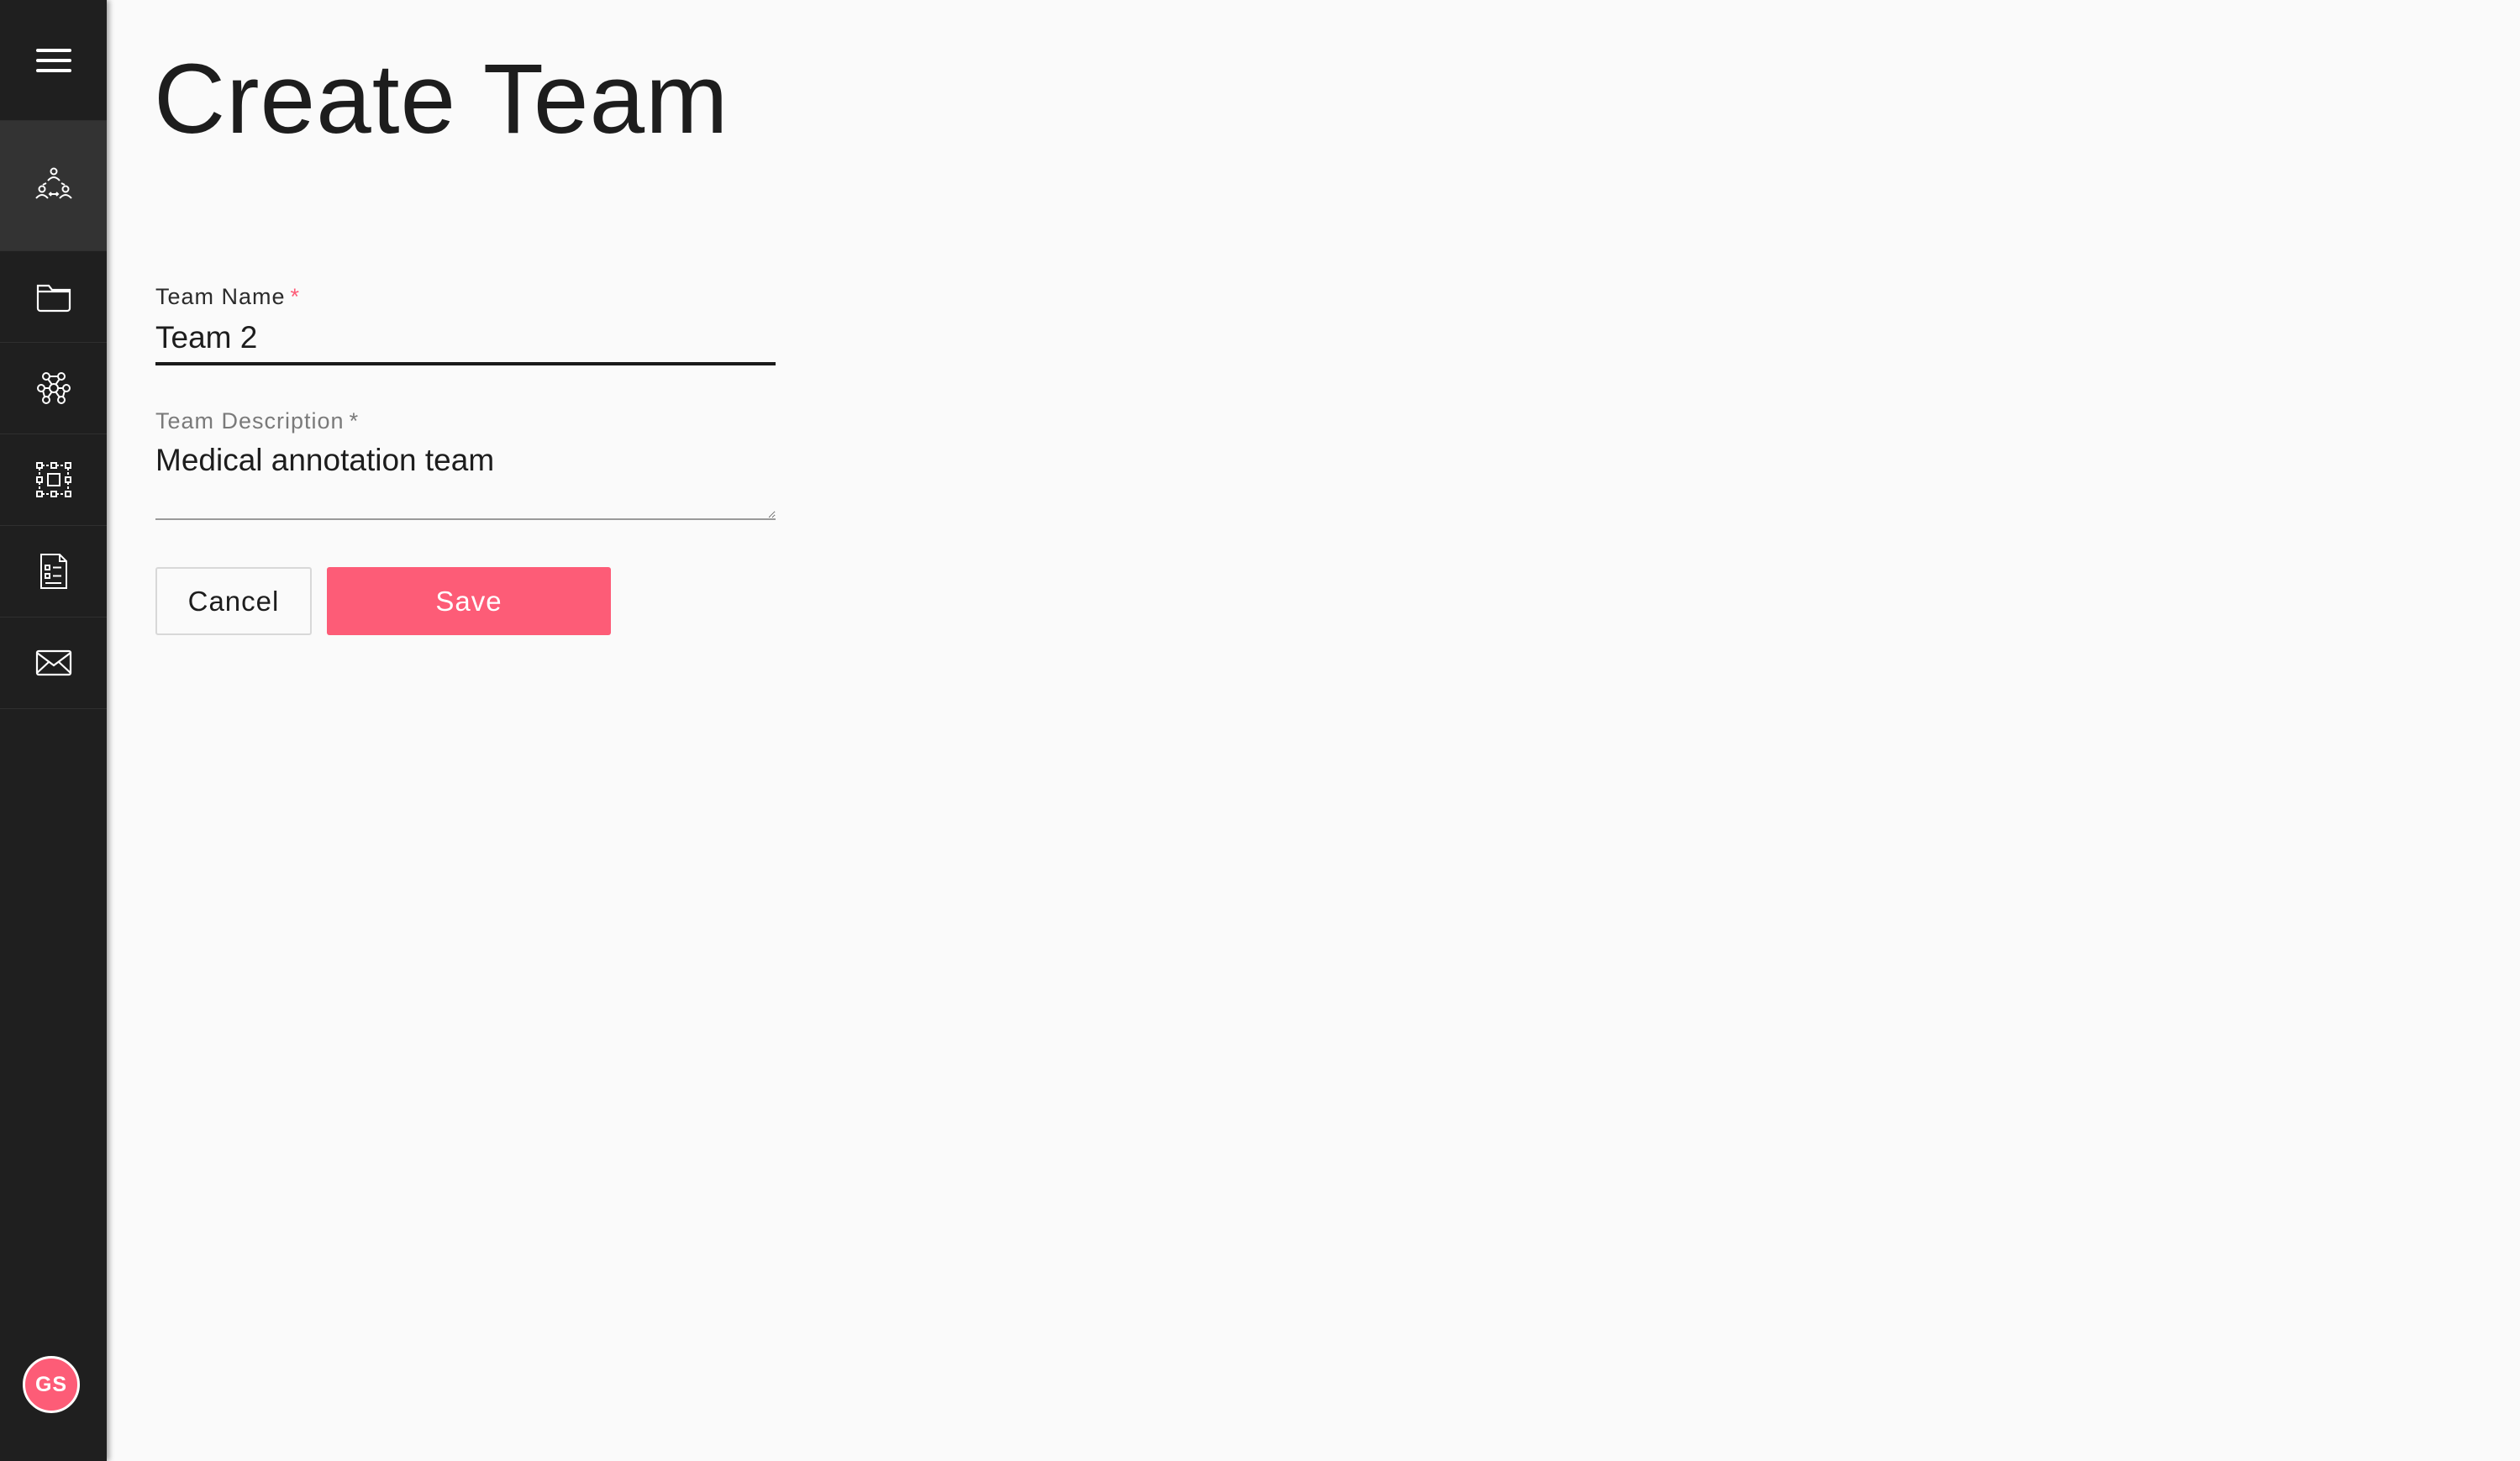  What do you see at coordinates (466, 421) in the screenshot?
I see `team-description-label: Team Description *` at bounding box center [466, 421].